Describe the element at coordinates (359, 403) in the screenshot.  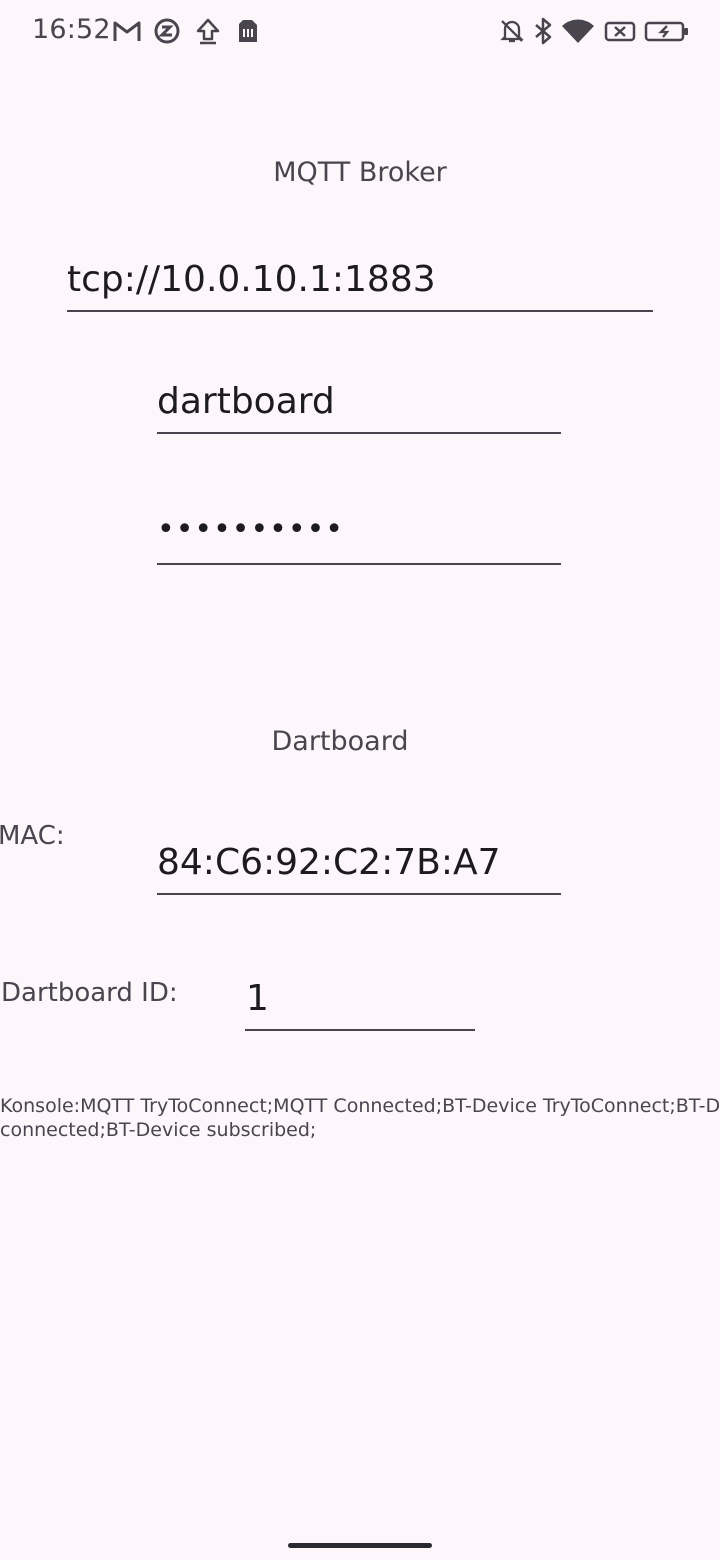
I see `username-field: dartboard` at that location.